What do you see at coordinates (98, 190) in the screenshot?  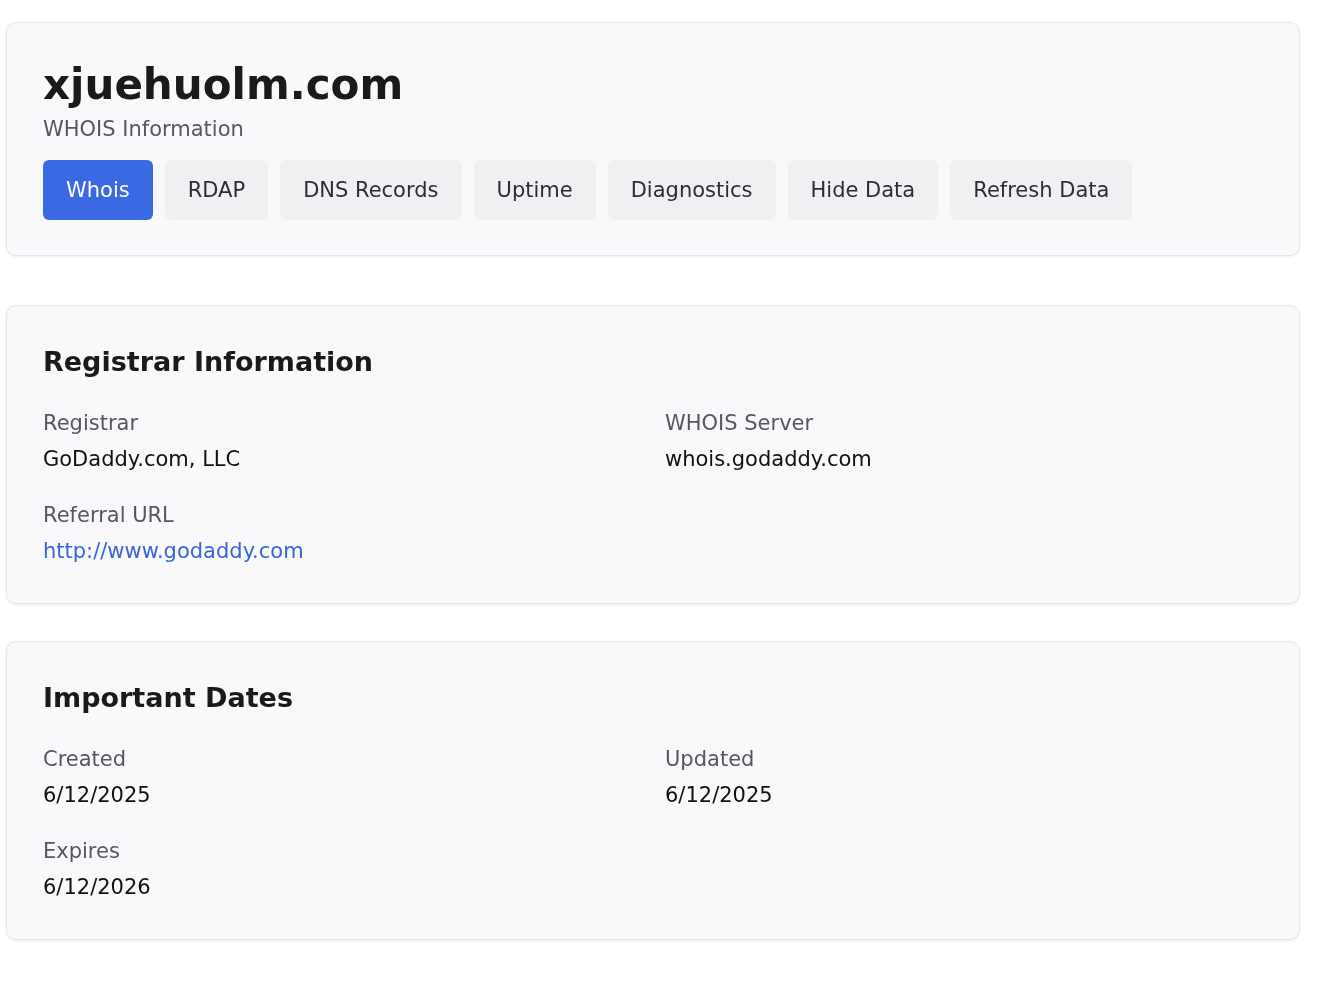 I see `tab: Whois` at bounding box center [98, 190].